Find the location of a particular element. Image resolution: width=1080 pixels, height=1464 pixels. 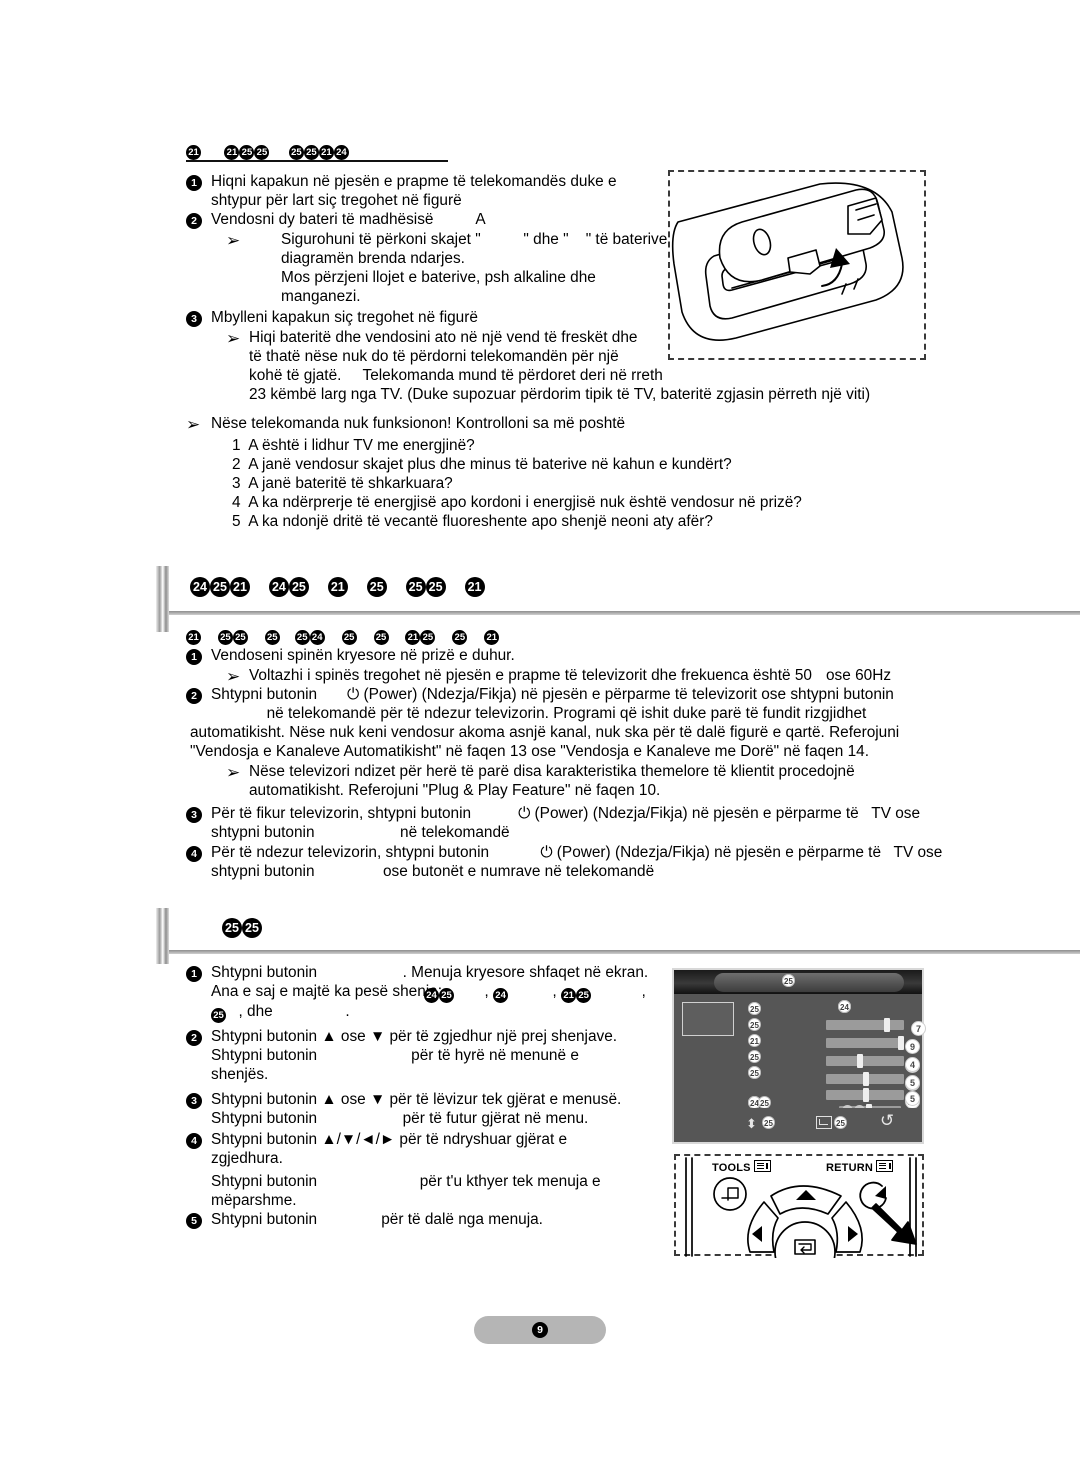

section1-heading: 21 21 25 25 25 25 21 24 is located at coordinates (267, 149).